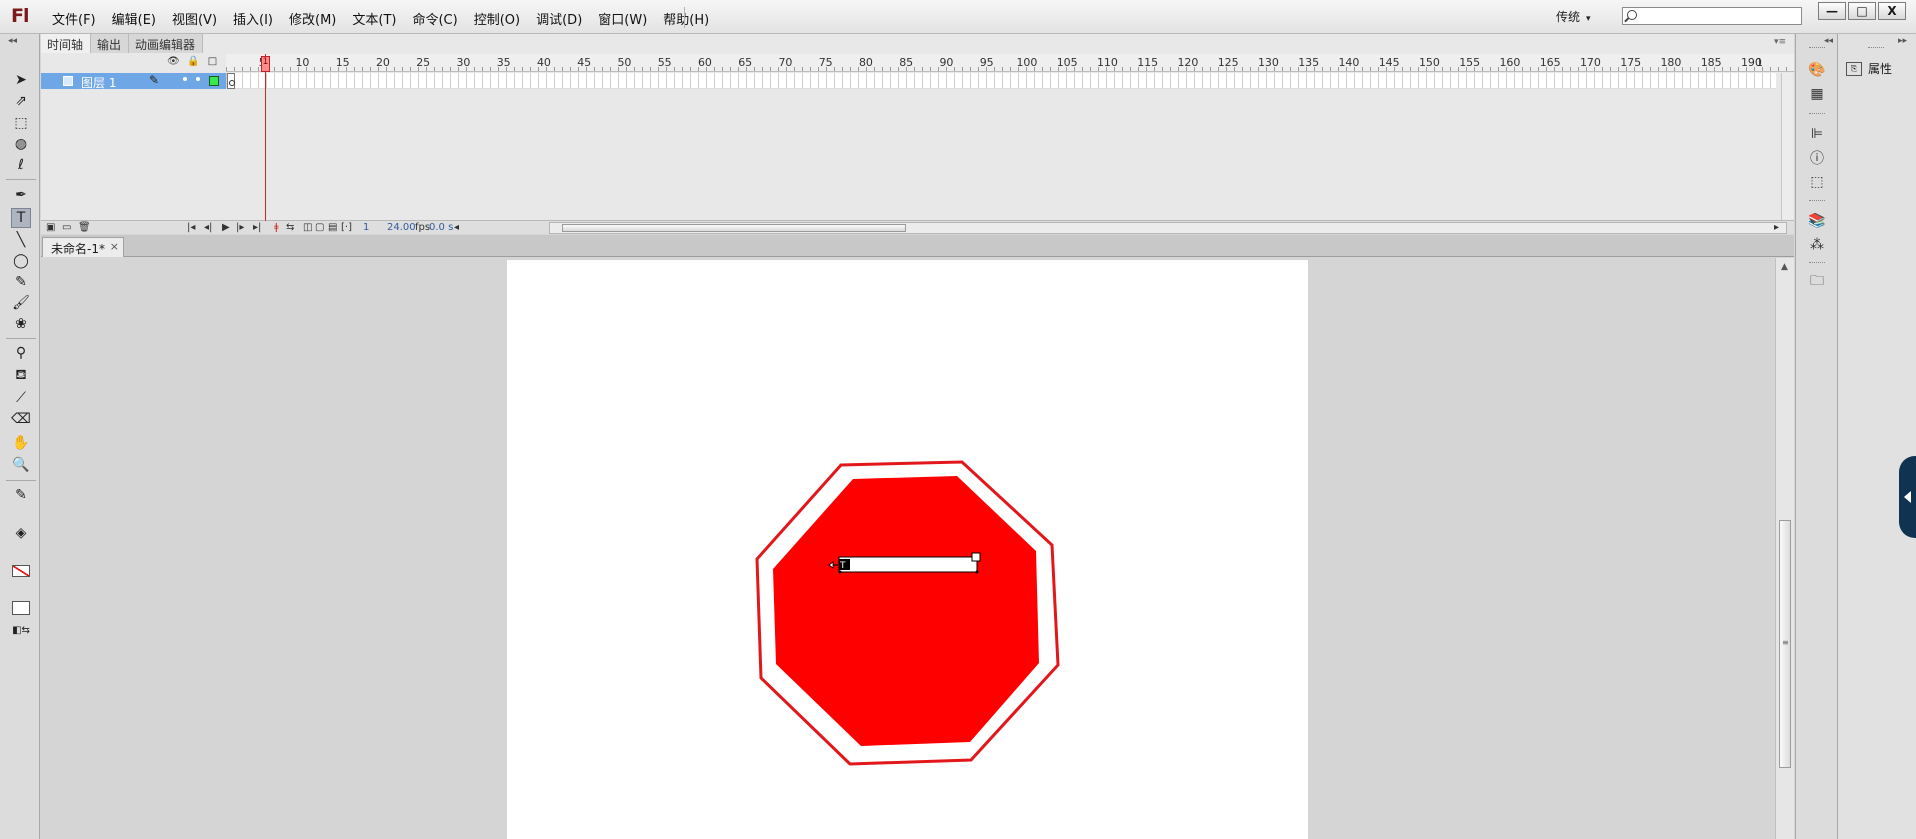 This screenshot has height=839, width=1916. I want to click on collapse-icon: ▸▸, so click(1902, 41).